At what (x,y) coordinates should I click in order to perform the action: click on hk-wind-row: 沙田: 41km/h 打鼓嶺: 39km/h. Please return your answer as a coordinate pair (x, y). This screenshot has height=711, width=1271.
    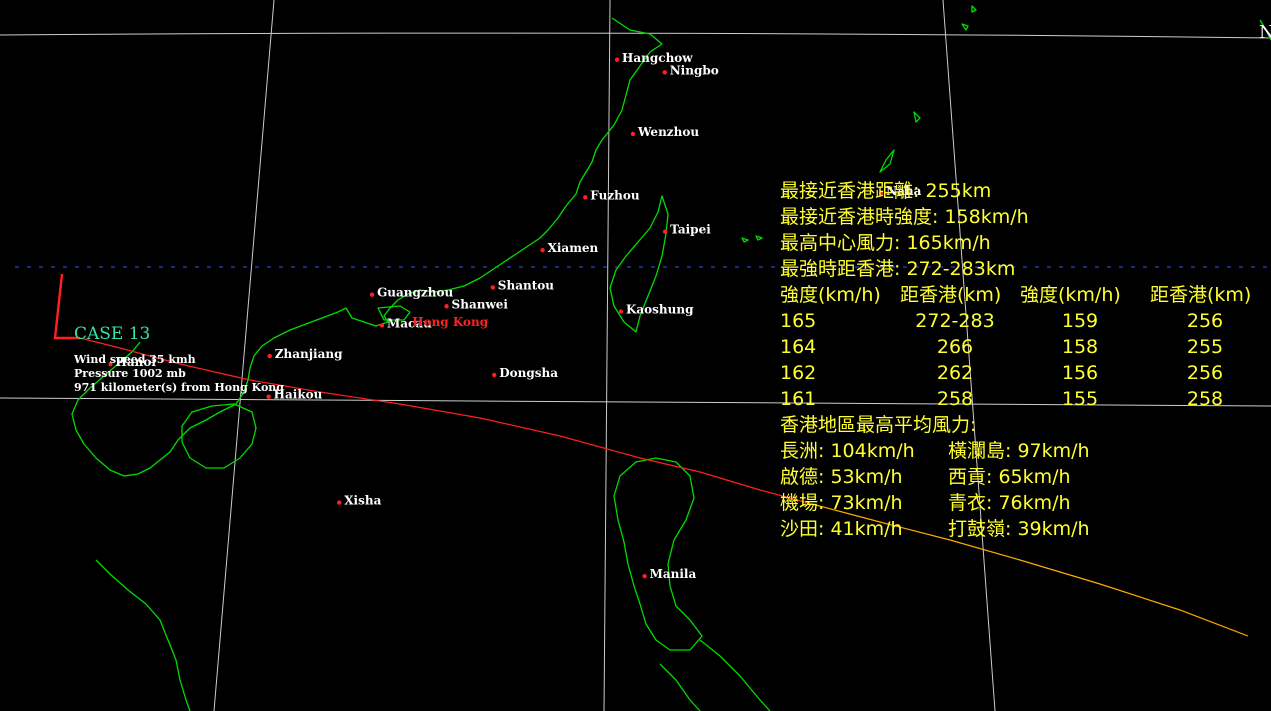
    Looking at the image, I should click on (1020, 529).